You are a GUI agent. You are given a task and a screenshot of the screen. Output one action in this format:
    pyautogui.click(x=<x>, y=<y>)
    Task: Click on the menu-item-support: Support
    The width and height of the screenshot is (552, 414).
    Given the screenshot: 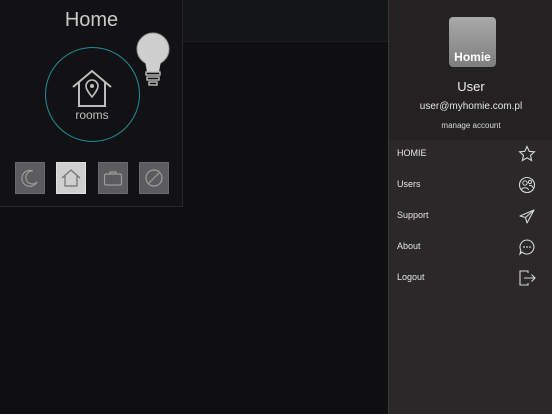 What is the action you would take?
    pyautogui.click(x=470, y=217)
    